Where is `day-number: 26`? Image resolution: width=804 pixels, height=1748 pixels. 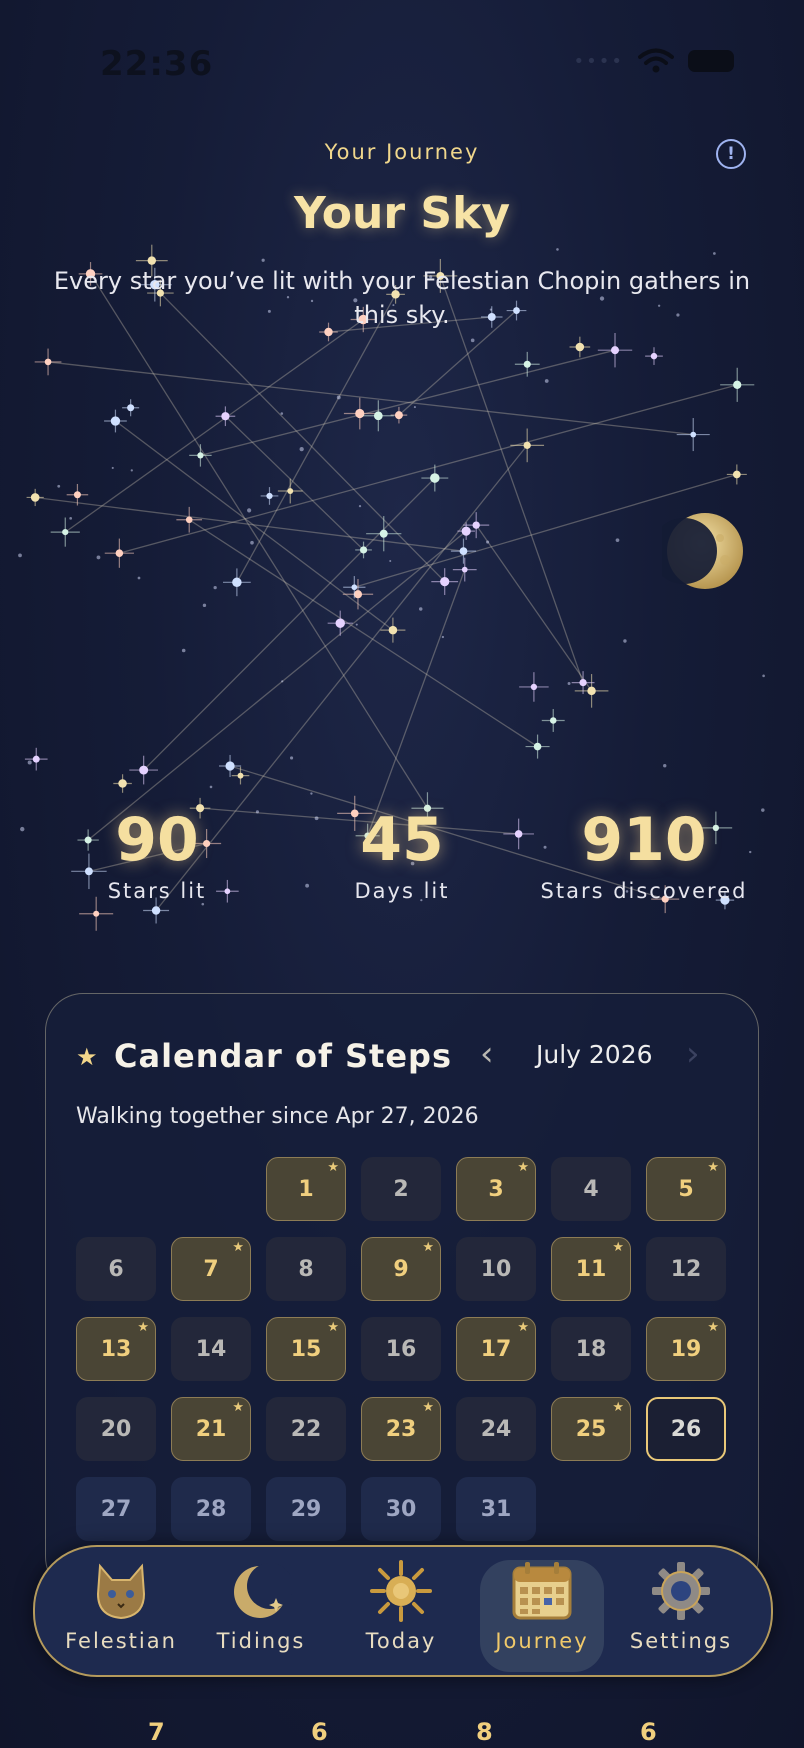 day-number: 26 is located at coordinates (686, 1429).